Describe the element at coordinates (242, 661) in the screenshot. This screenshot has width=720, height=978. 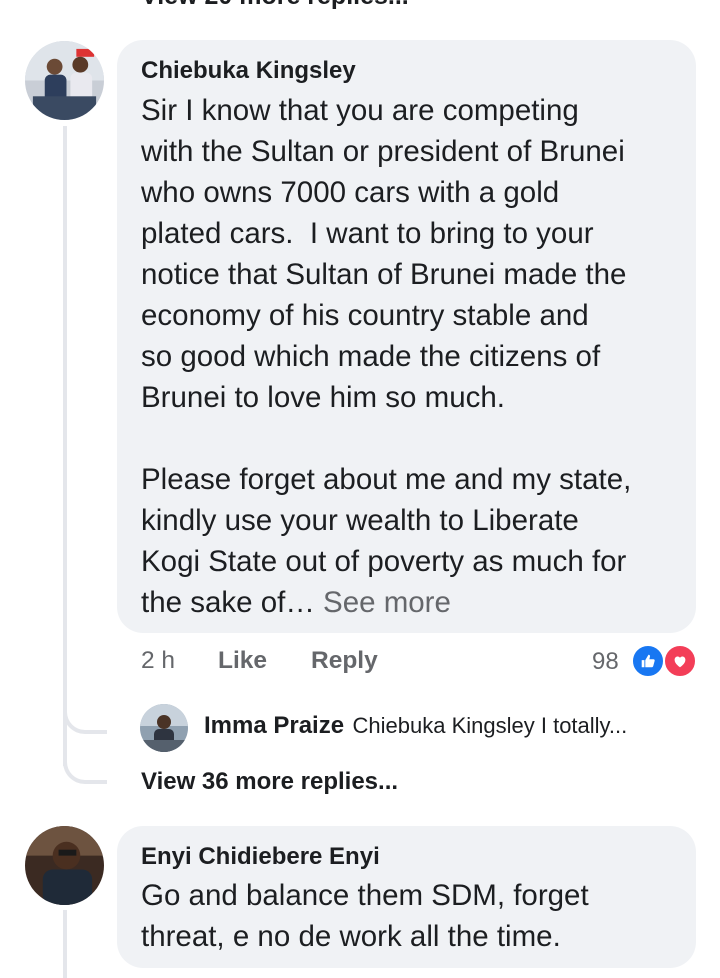
I see `like-button: Like` at that location.